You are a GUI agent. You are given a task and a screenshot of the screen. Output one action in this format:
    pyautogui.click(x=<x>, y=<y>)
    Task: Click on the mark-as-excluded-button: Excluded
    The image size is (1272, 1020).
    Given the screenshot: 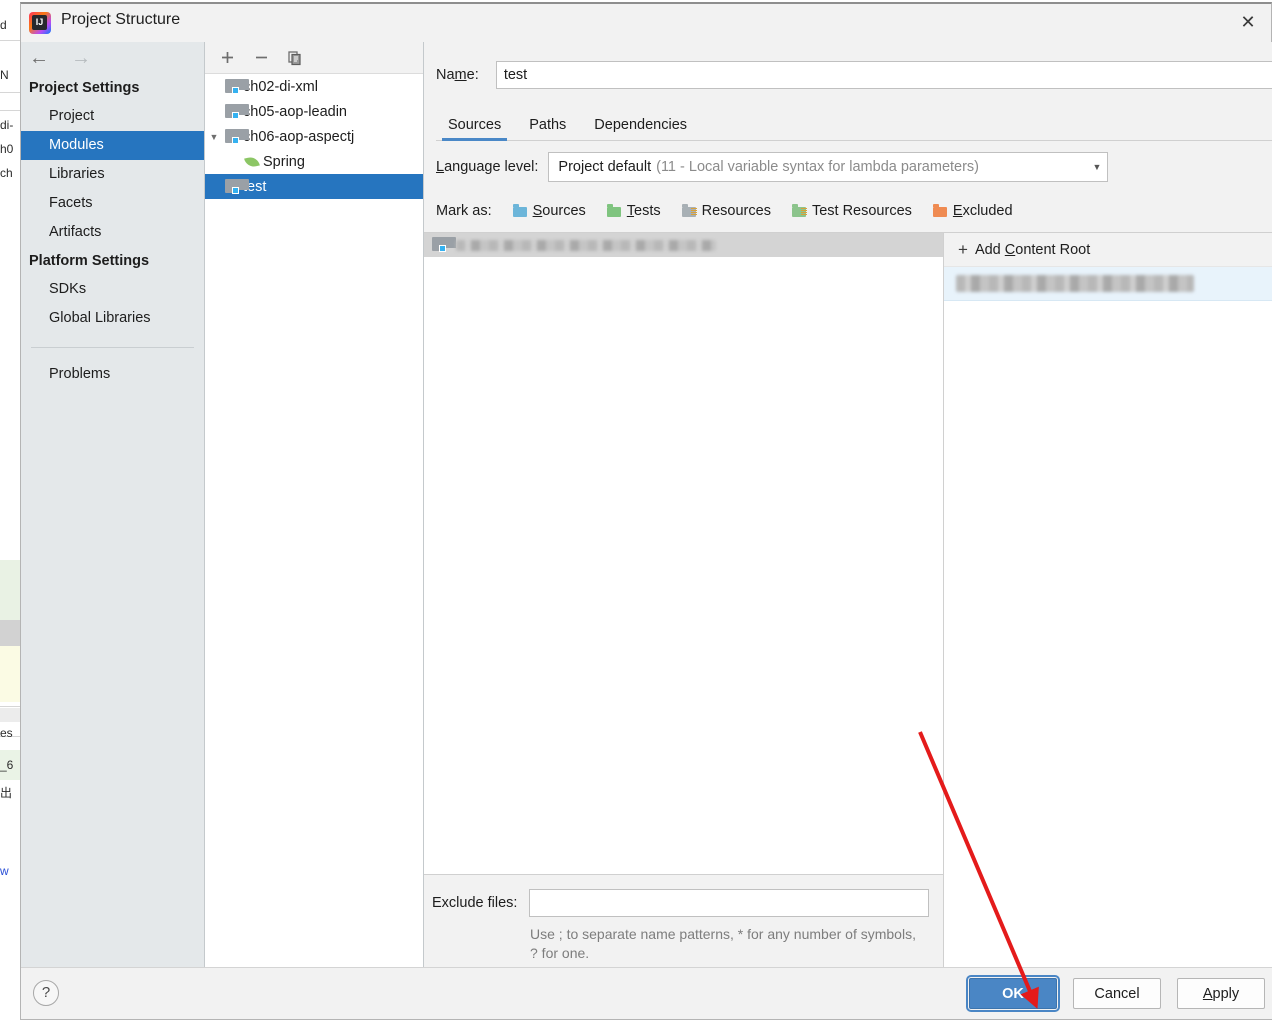 What is the action you would take?
    pyautogui.click(x=972, y=211)
    